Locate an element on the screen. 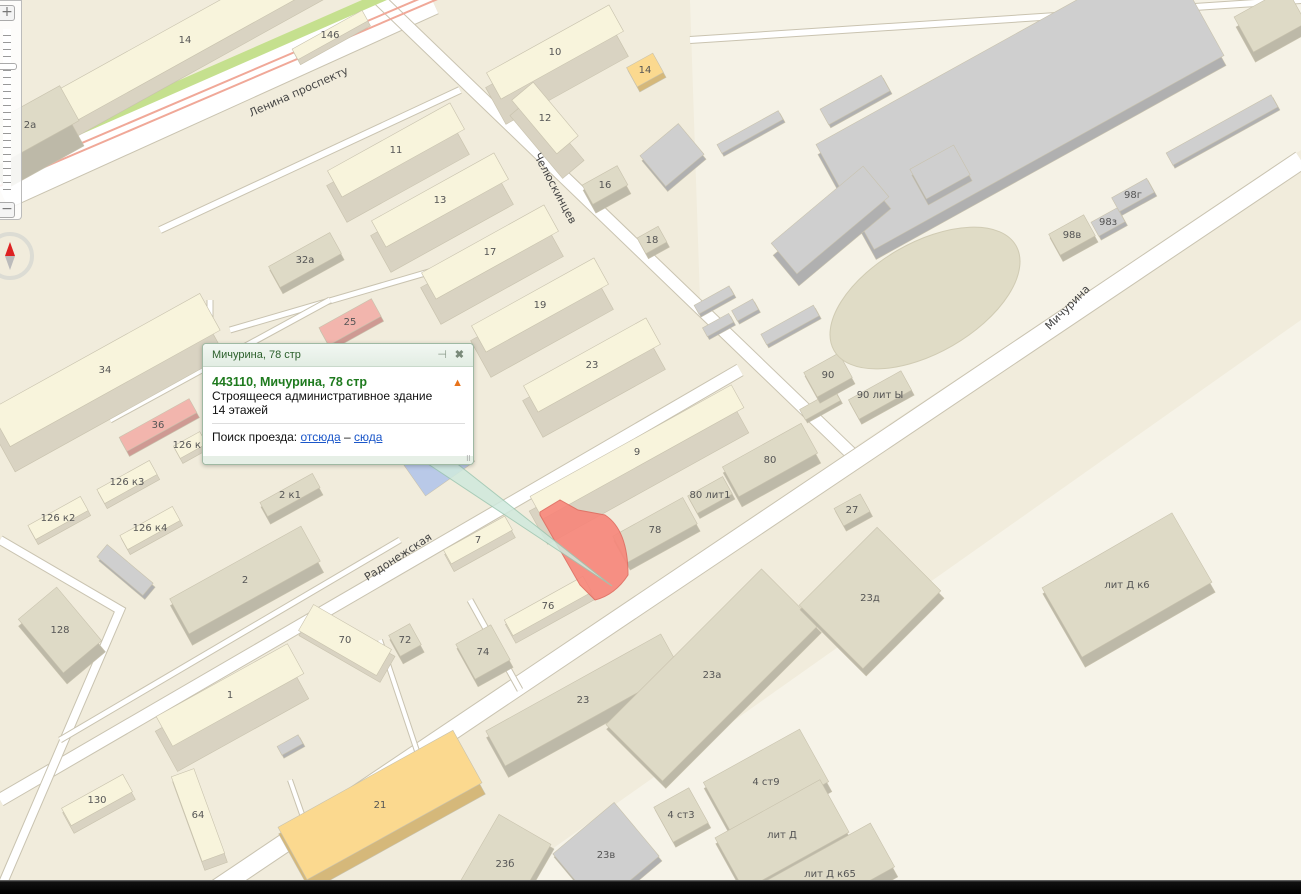  building: 21 is located at coordinates (381, 810).